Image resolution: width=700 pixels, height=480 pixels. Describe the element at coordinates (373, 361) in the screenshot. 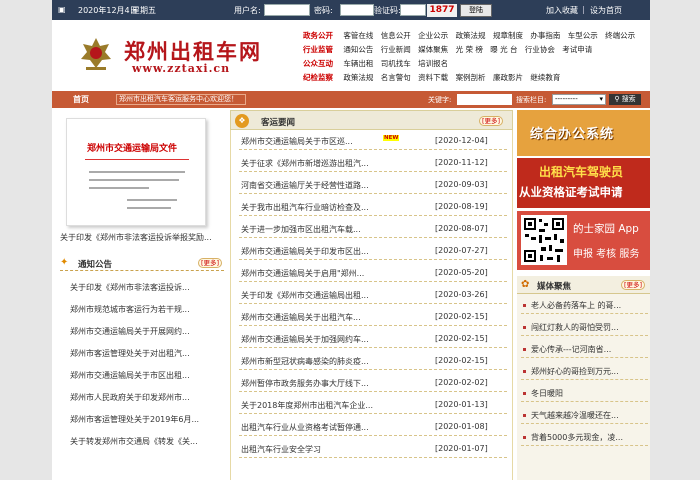

I see `news-item: 郑州市新型冠状病毒感染的肺炎疫... [2020-02-15]` at that location.